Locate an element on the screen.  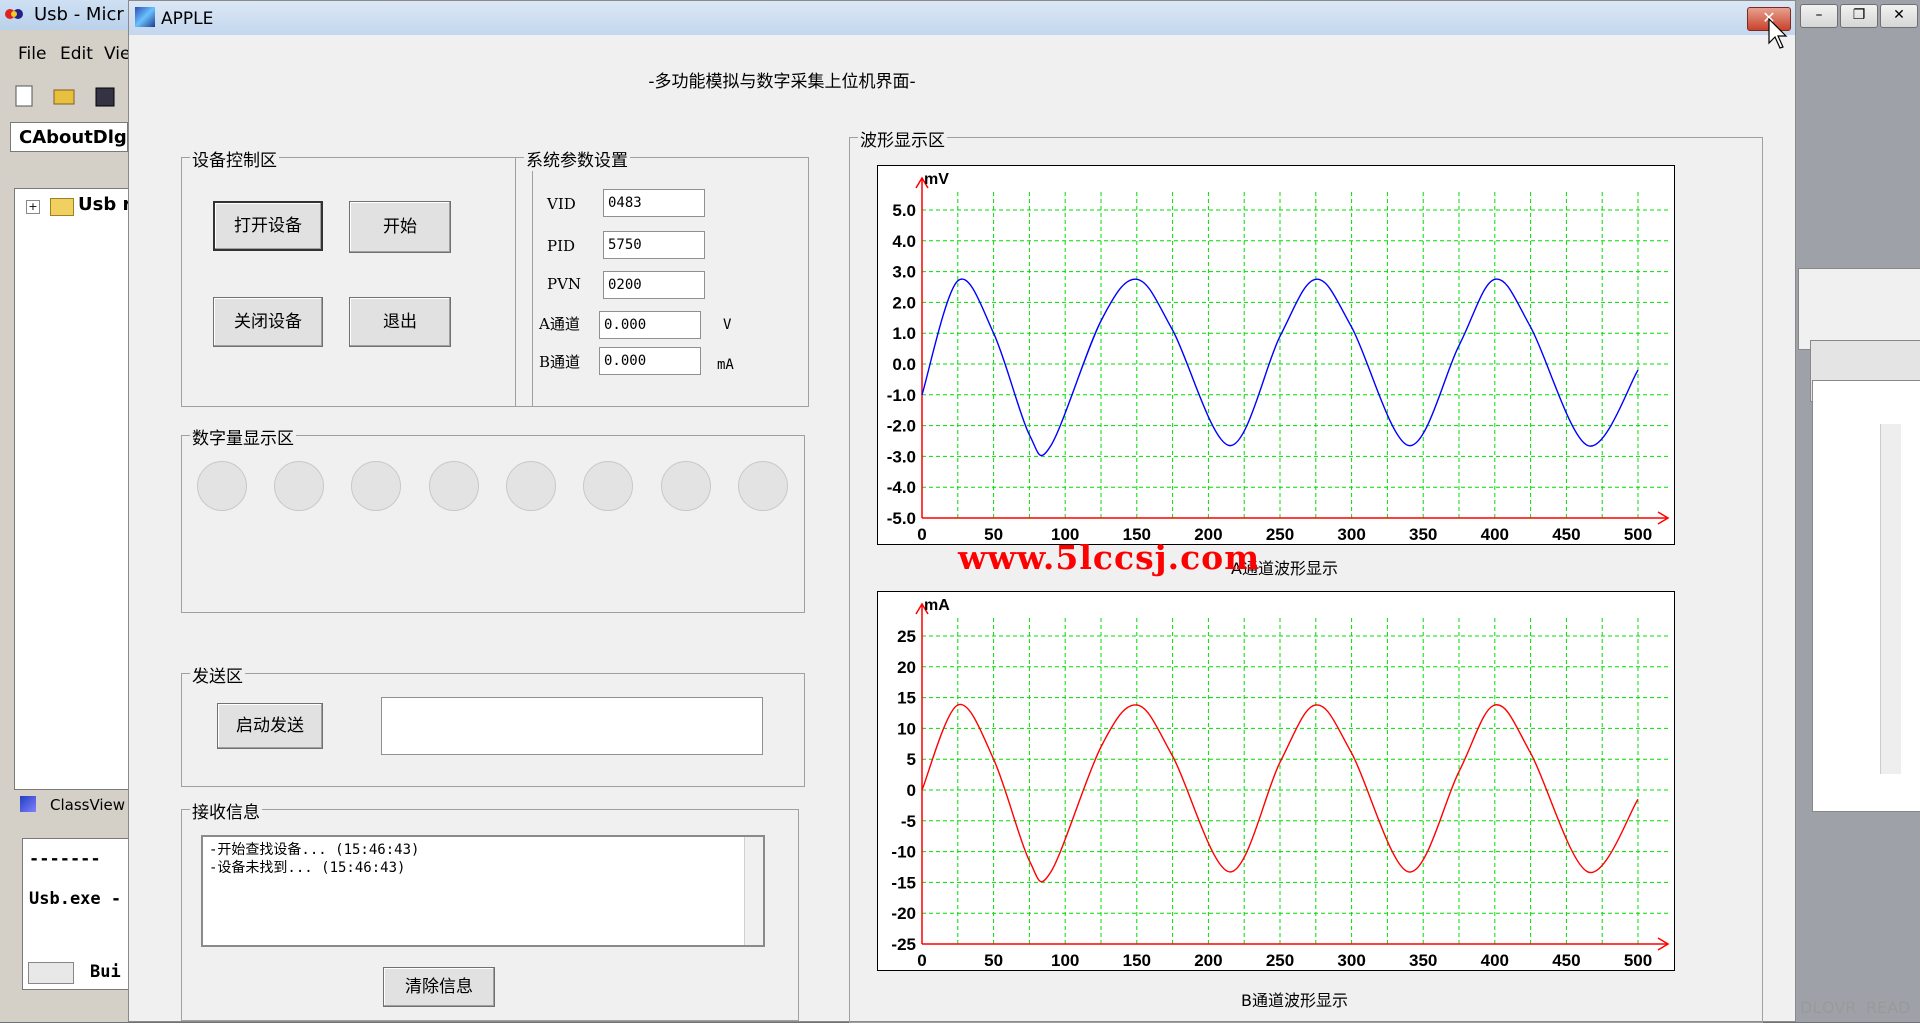
y-tick-label: -5 is located at coordinates (908, 821).